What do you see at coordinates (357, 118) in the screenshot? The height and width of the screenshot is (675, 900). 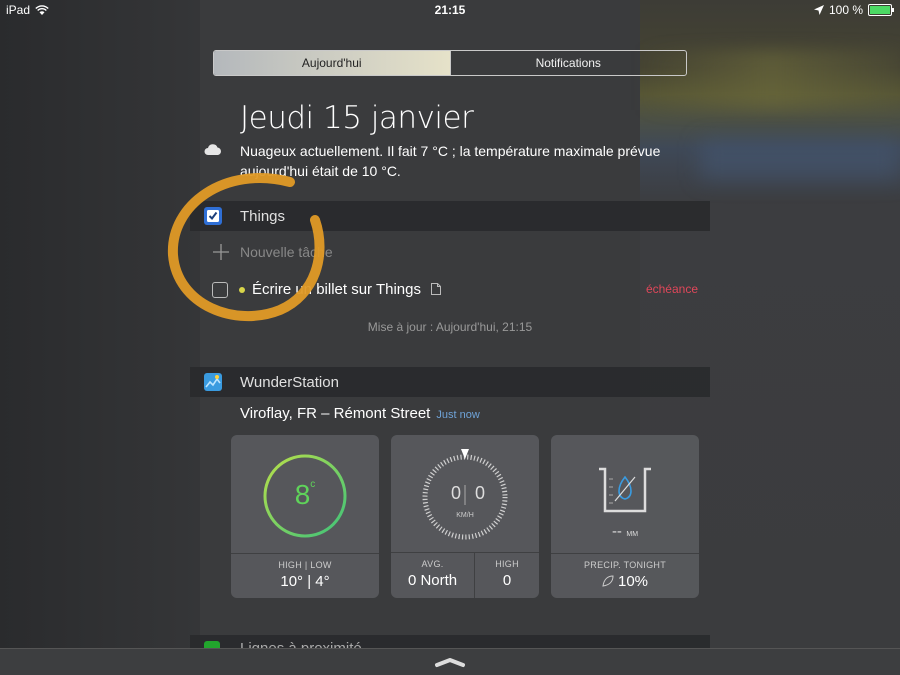 I see `page-title: Jeudi 15 janvier` at bounding box center [357, 118].